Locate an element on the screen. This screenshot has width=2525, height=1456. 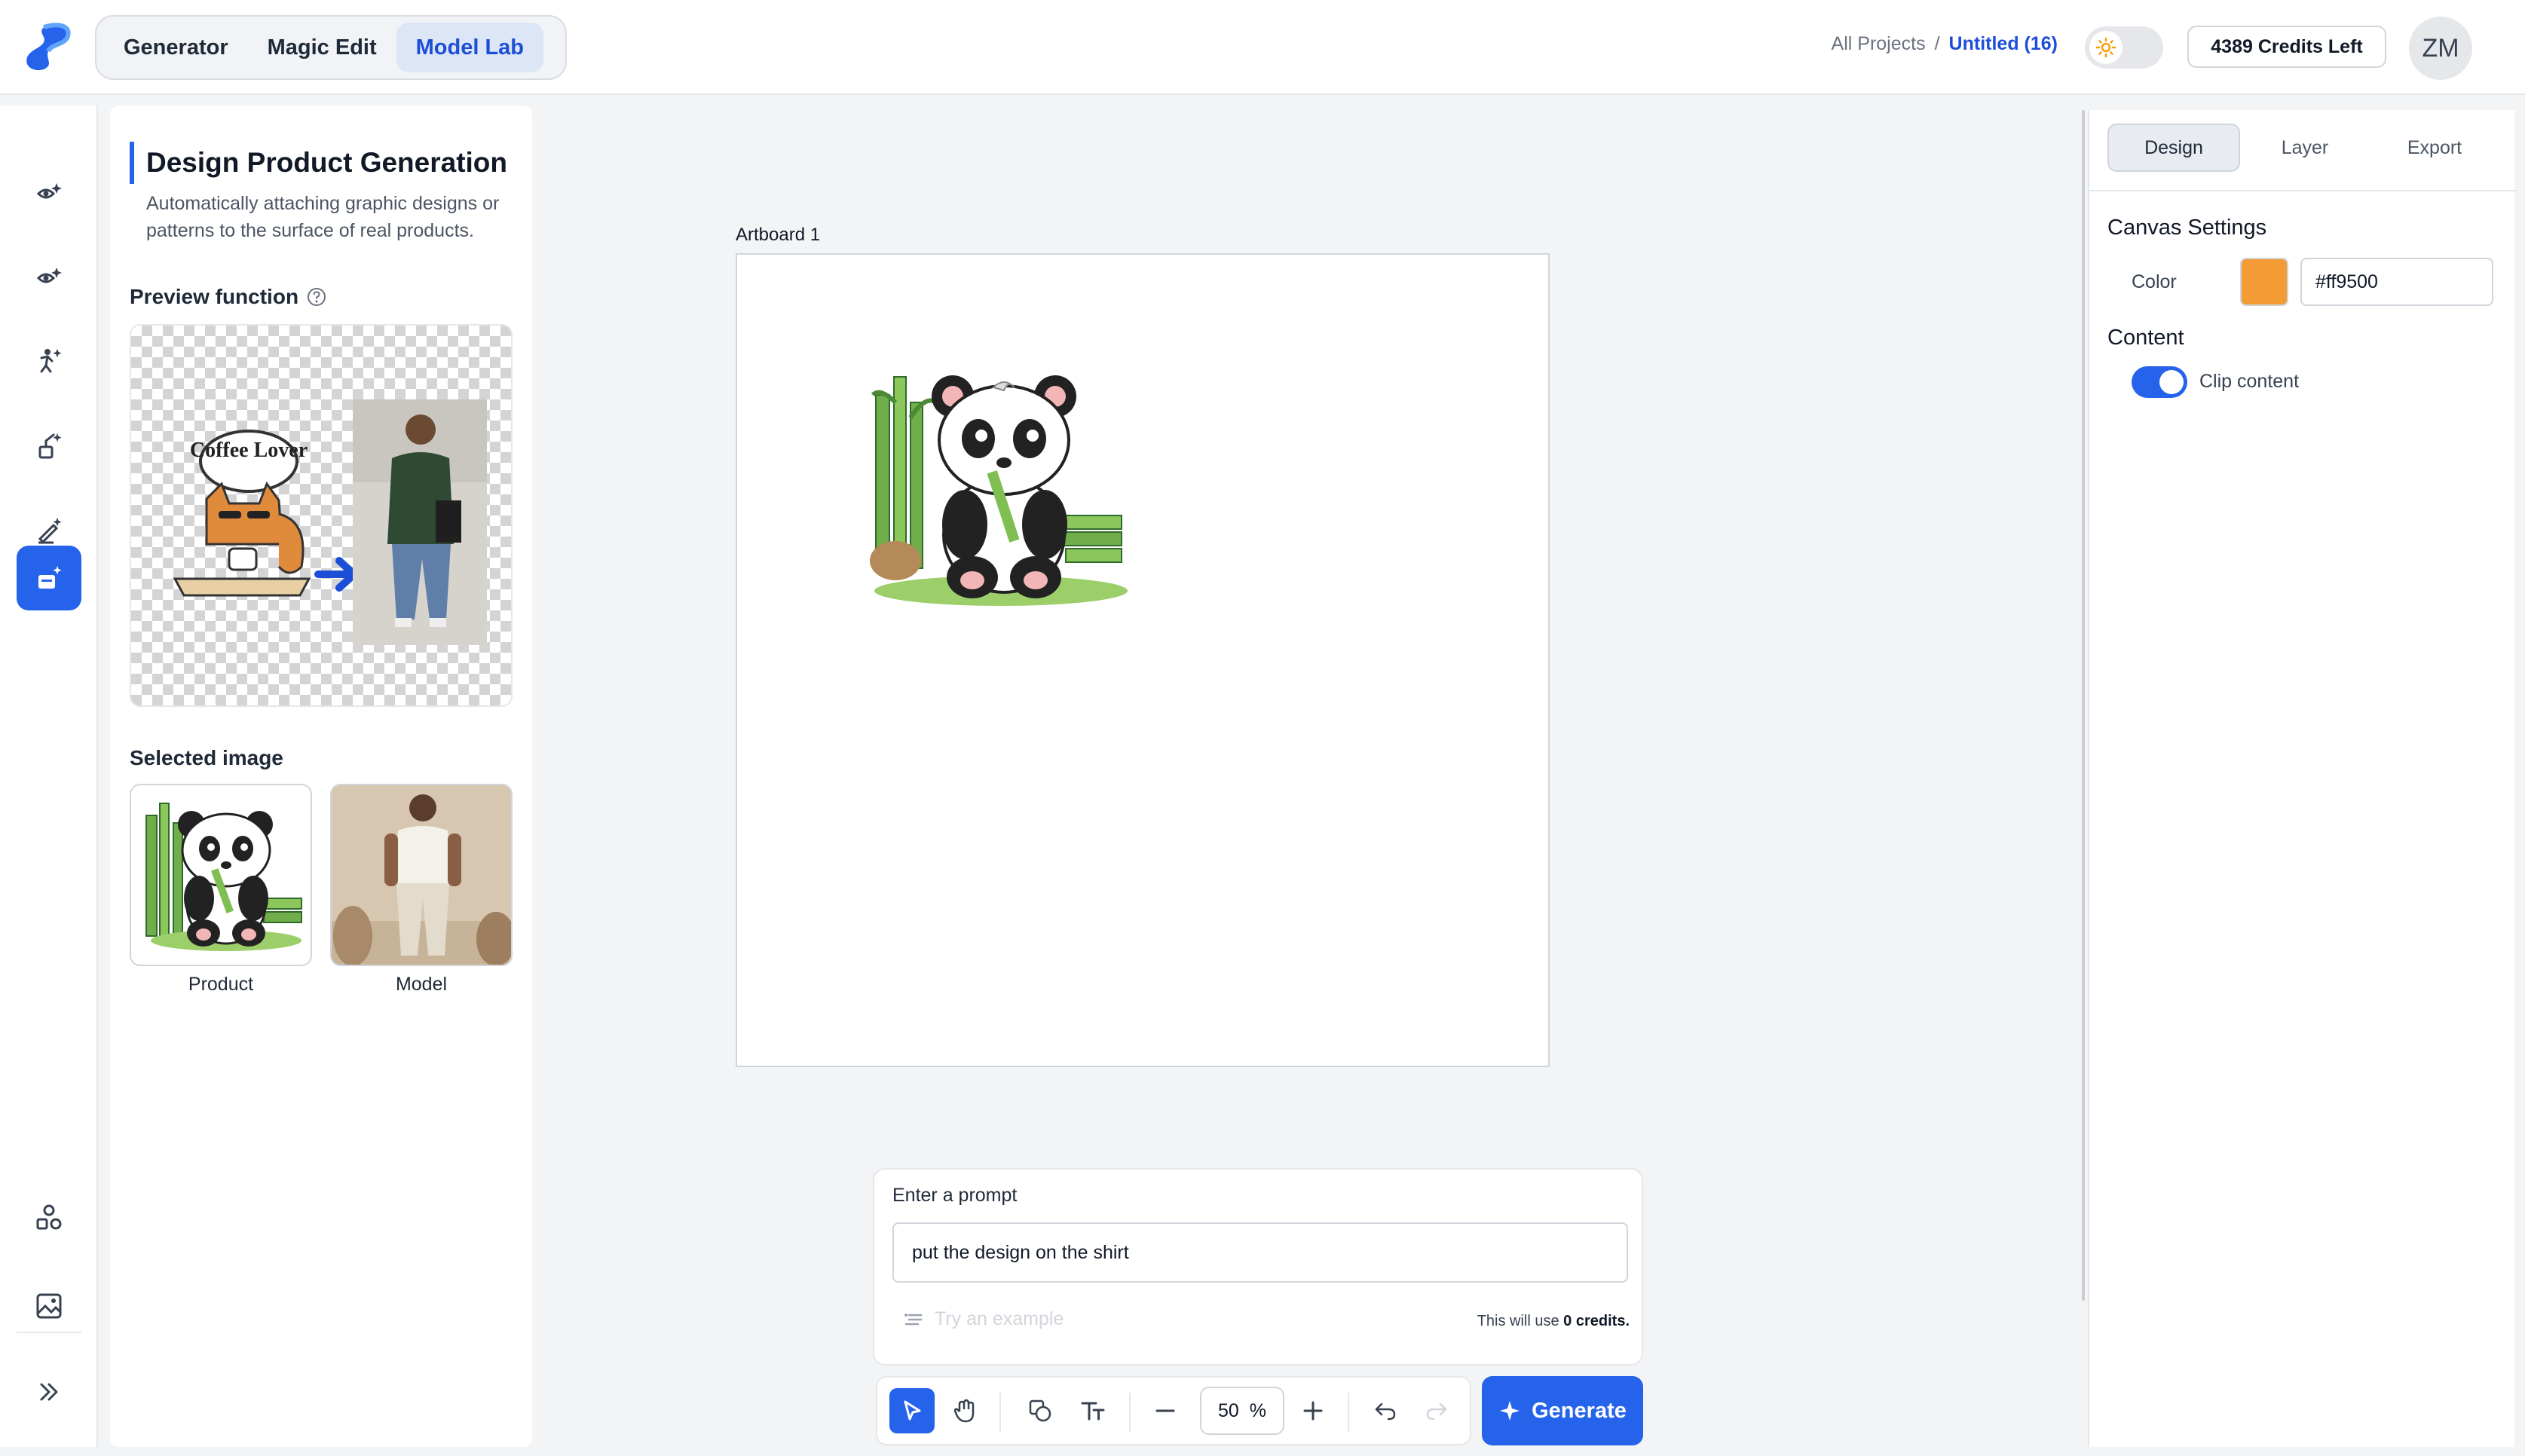
rail-eye-sparkle-icon is located at coordinates (49, 192).